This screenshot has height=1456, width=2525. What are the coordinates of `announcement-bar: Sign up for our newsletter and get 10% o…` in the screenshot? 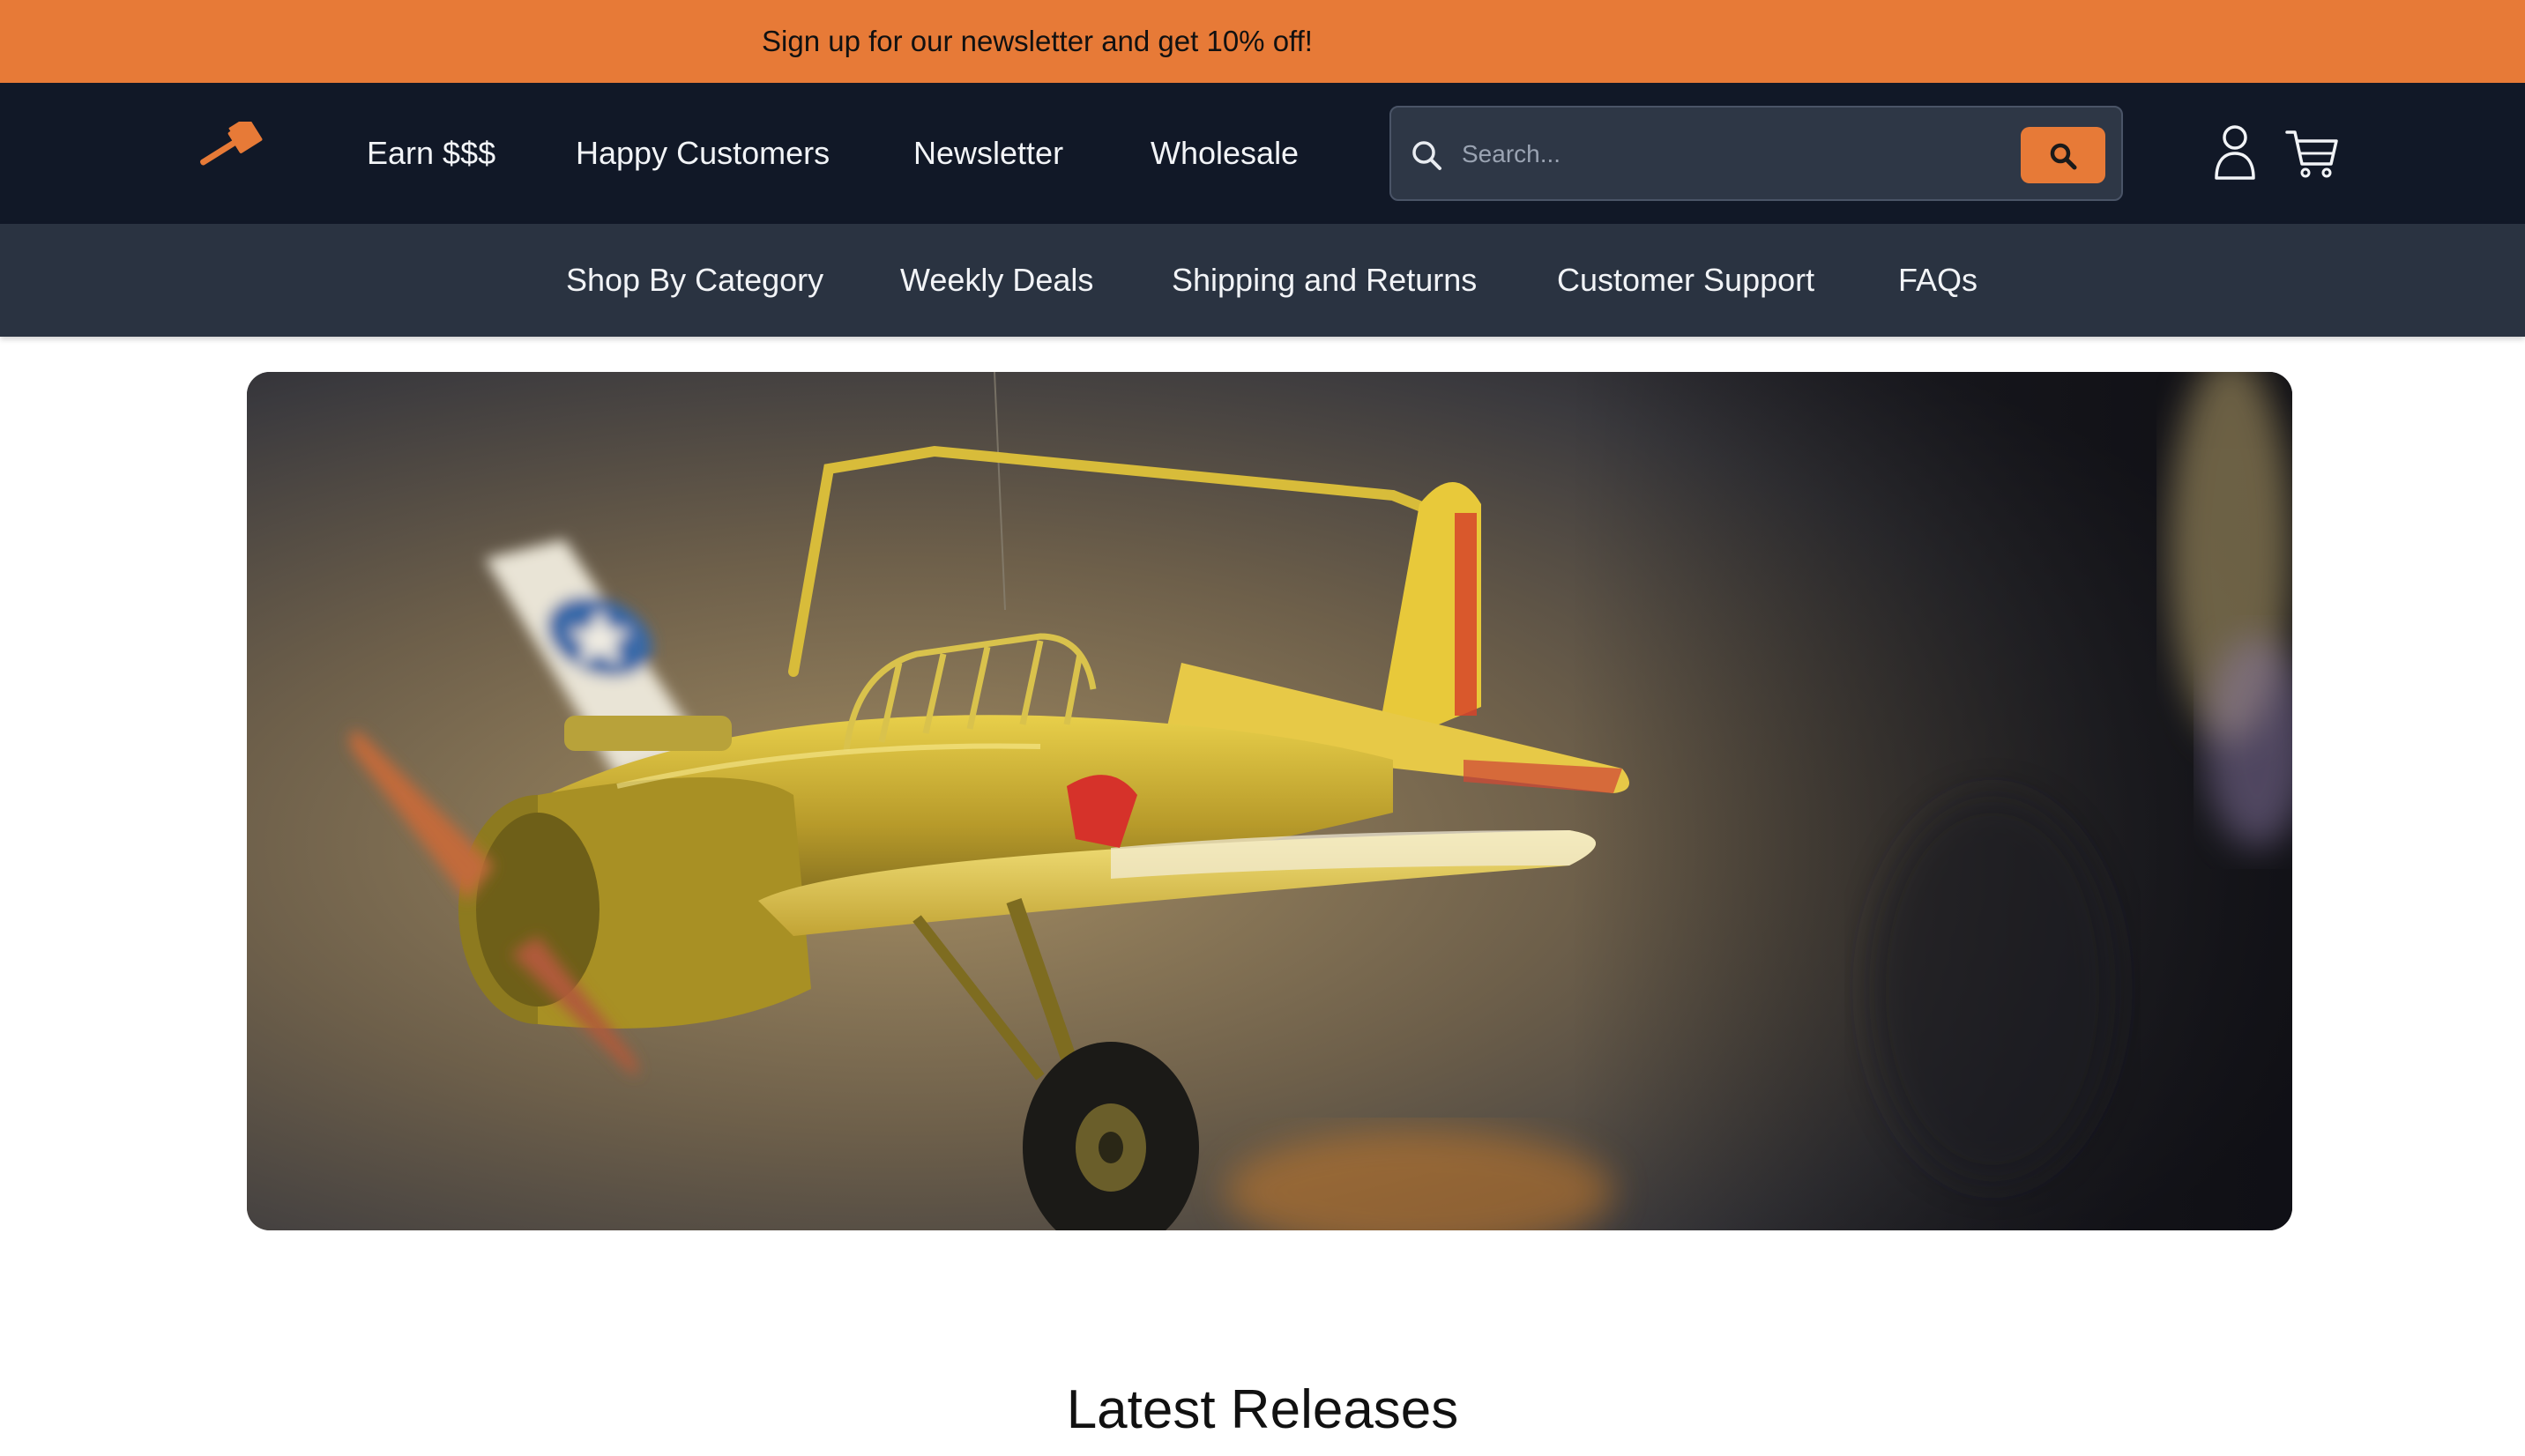 It's located at (1262, 41).